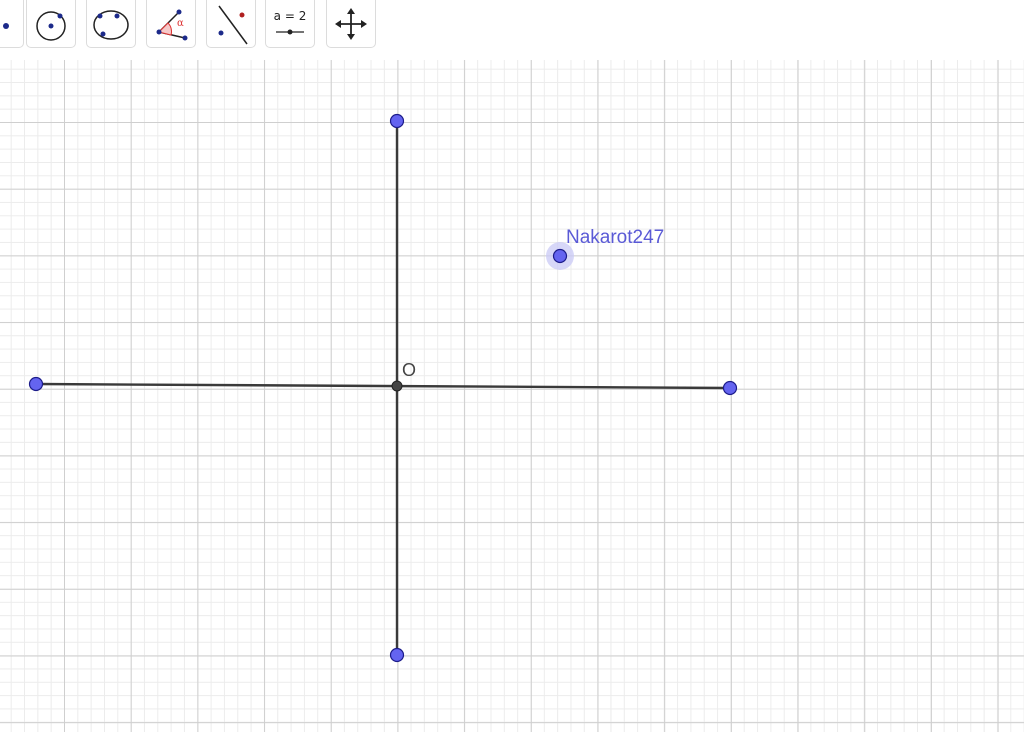 Image resolution: width=1024 pixels, height=732 pixels. I want to click on reflect-line-icon, so click(233, 24).